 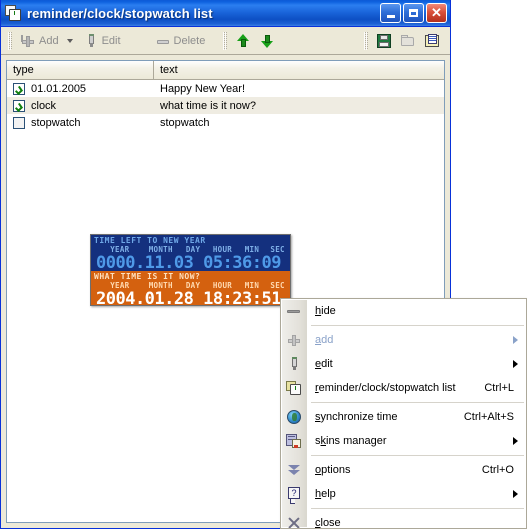 What do you see at coordinates (59, 88) in the screenshot?
I see `cell-type-label: 01.01.2005` at bounding box center [59, 88].